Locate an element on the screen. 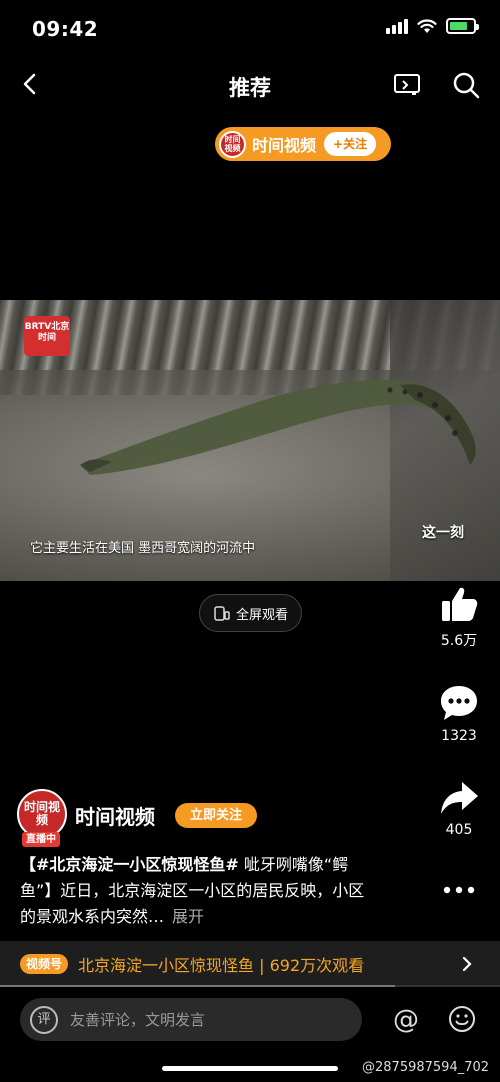  share-action: 405 is located at coordinates (459, 808).